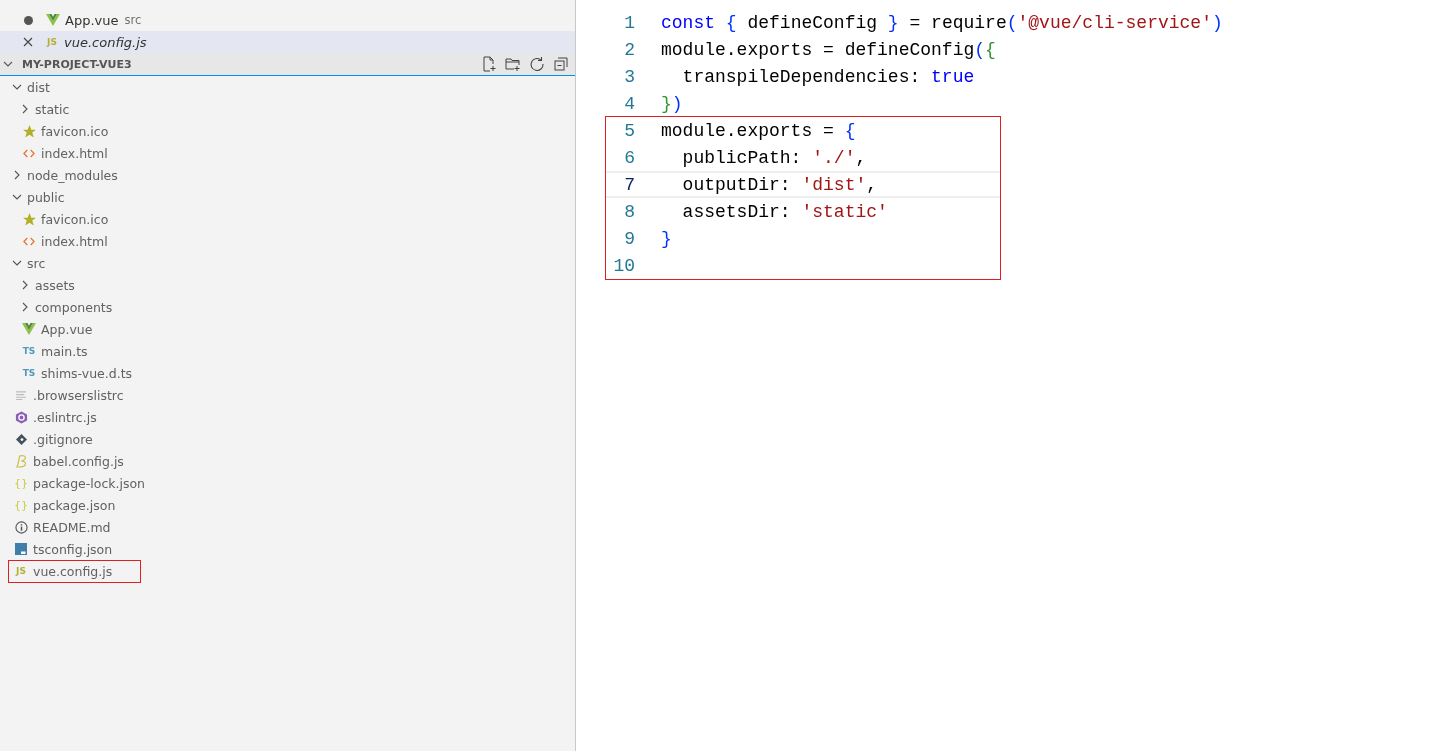 The height and width of the screenshot is (751, 1432). I want to click on file-name: package.json, so click(74, 505).